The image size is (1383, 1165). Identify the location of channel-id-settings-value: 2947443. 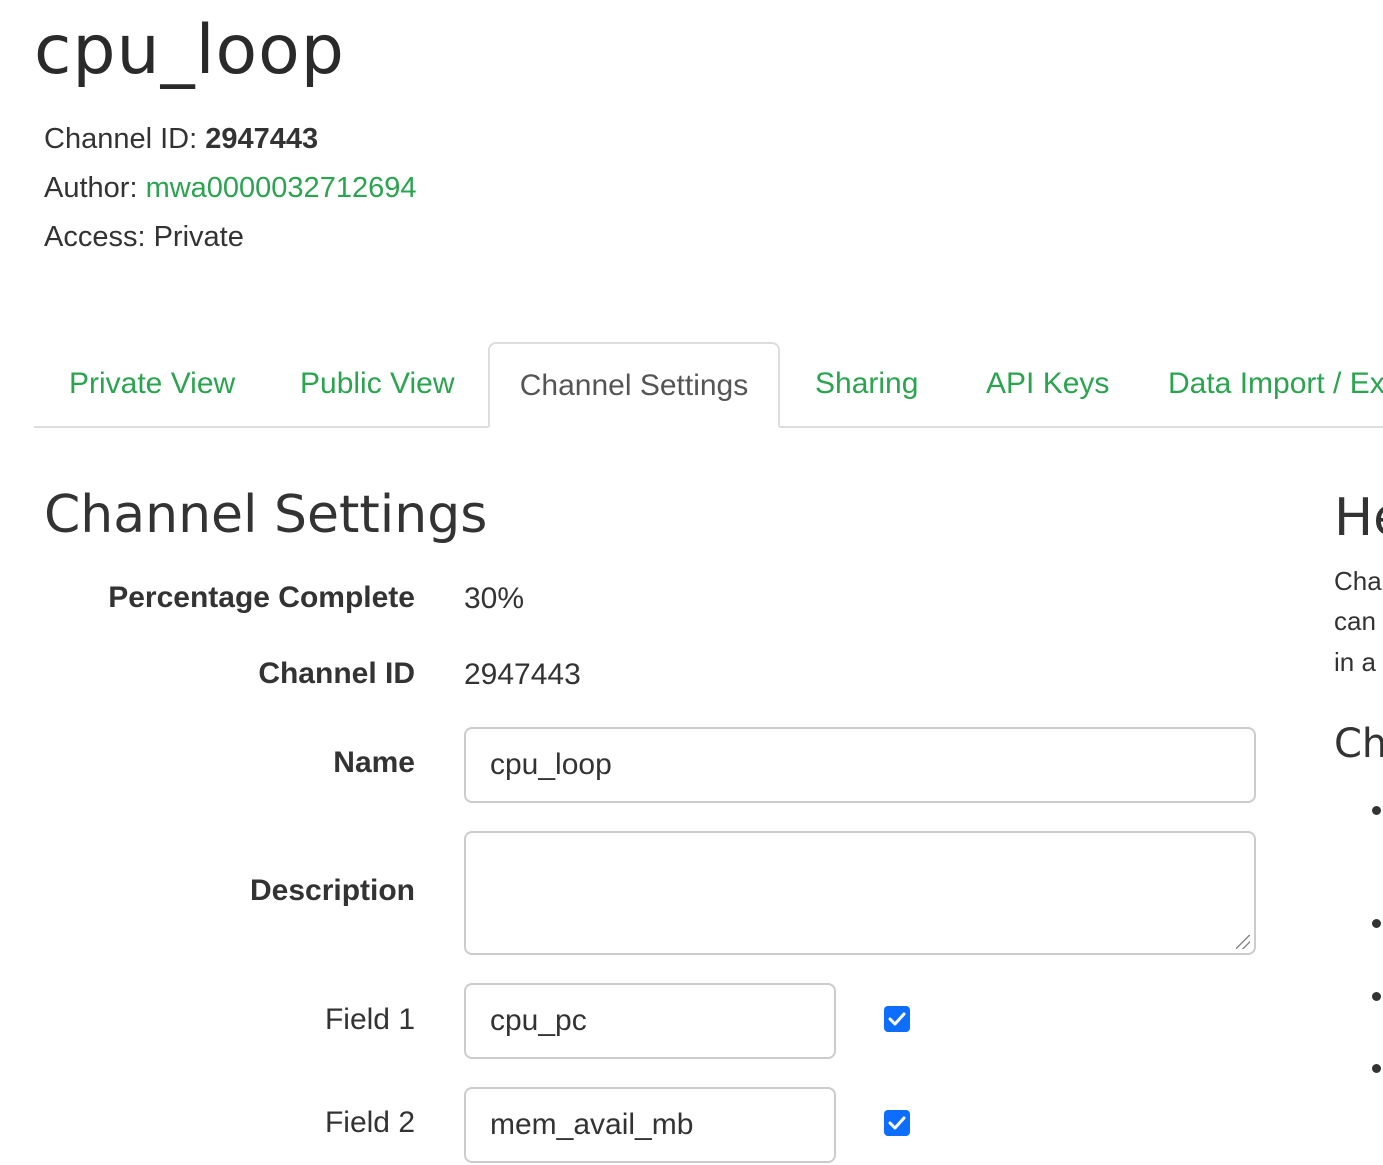
(522, 674).